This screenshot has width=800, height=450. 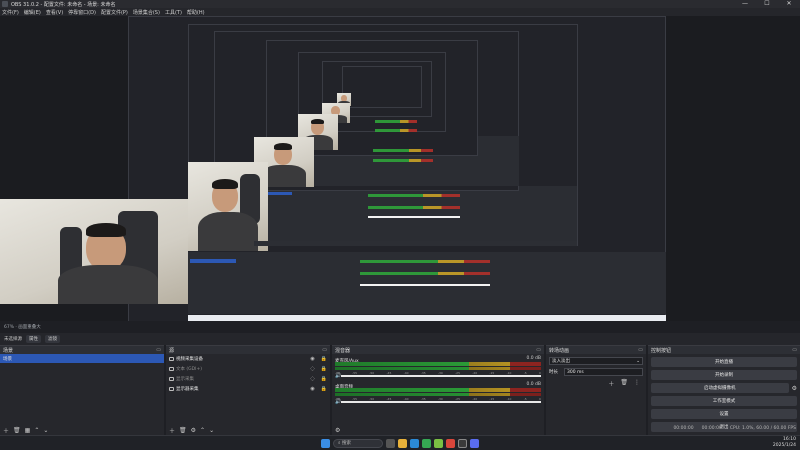 I want to click on controls-dock: 控制按钮 ▭ 开始直播 开始录制 启动虚拟摄像机 ⚙ 工作室模式 设置 退出, so click(x=724, y=390).